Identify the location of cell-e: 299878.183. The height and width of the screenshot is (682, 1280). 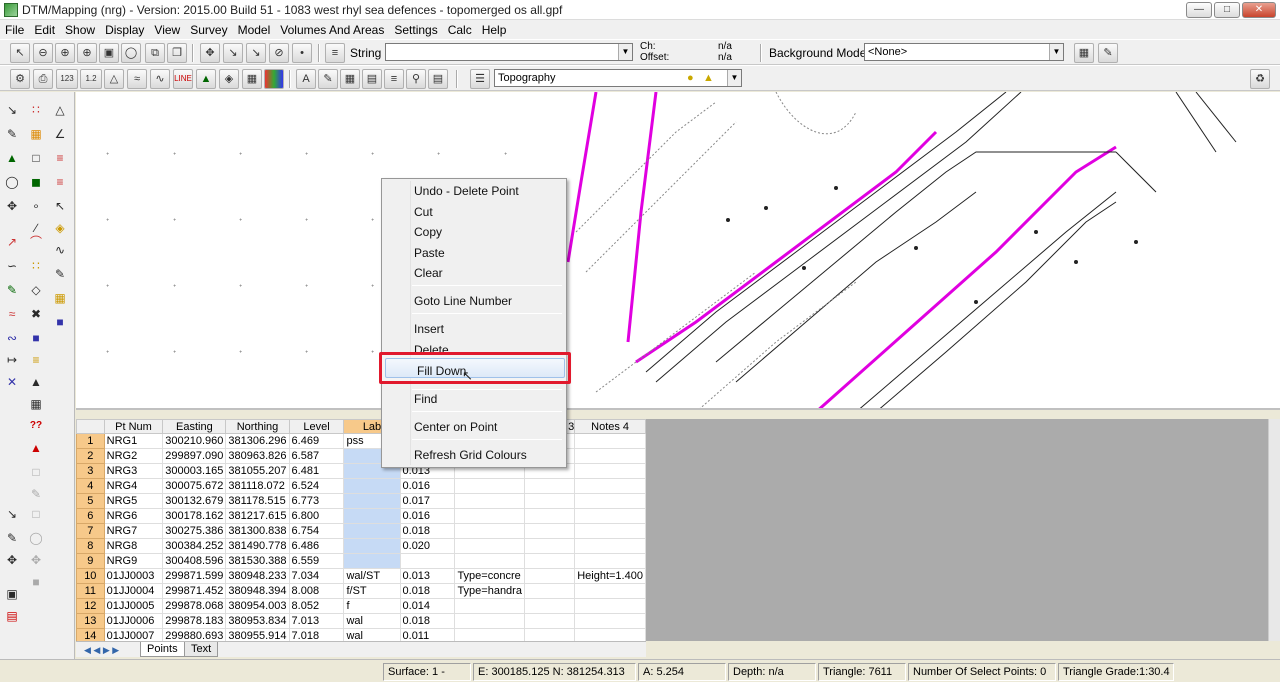
(194, 621).